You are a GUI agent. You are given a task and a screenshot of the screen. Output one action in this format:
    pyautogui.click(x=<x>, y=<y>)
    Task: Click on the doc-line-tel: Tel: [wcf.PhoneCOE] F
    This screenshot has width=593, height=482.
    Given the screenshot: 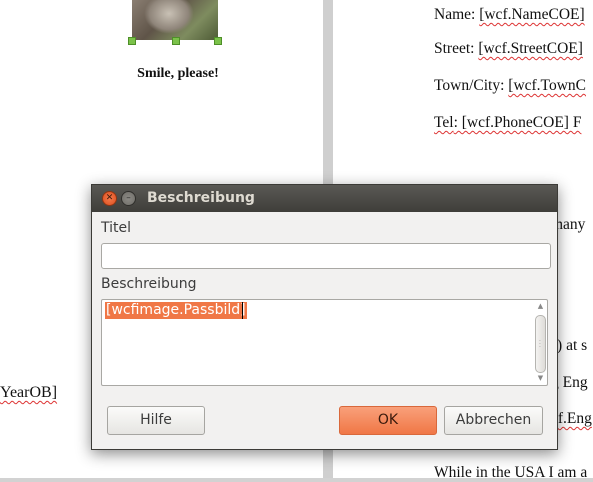 What is the action you would take?
    pyautogui.click(x=508, y=122)
    